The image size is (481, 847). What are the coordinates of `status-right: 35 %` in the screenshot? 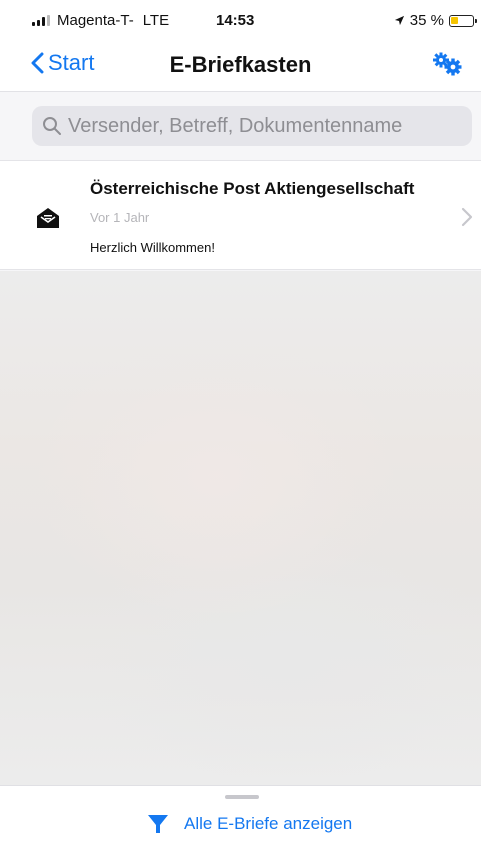 It's located at (435, 20).